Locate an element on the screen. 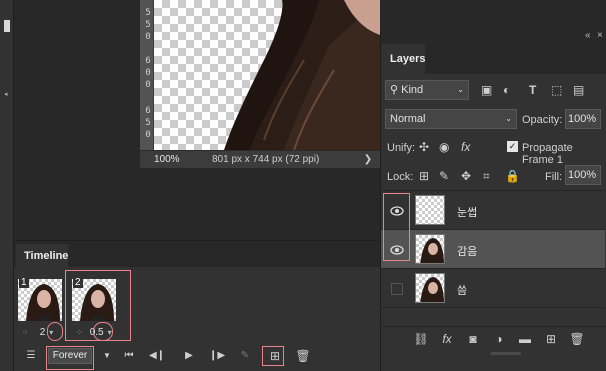 This screenshot has height=371, width=606. chevron-right-icon: ❯ is located at coordinates (368, 159).